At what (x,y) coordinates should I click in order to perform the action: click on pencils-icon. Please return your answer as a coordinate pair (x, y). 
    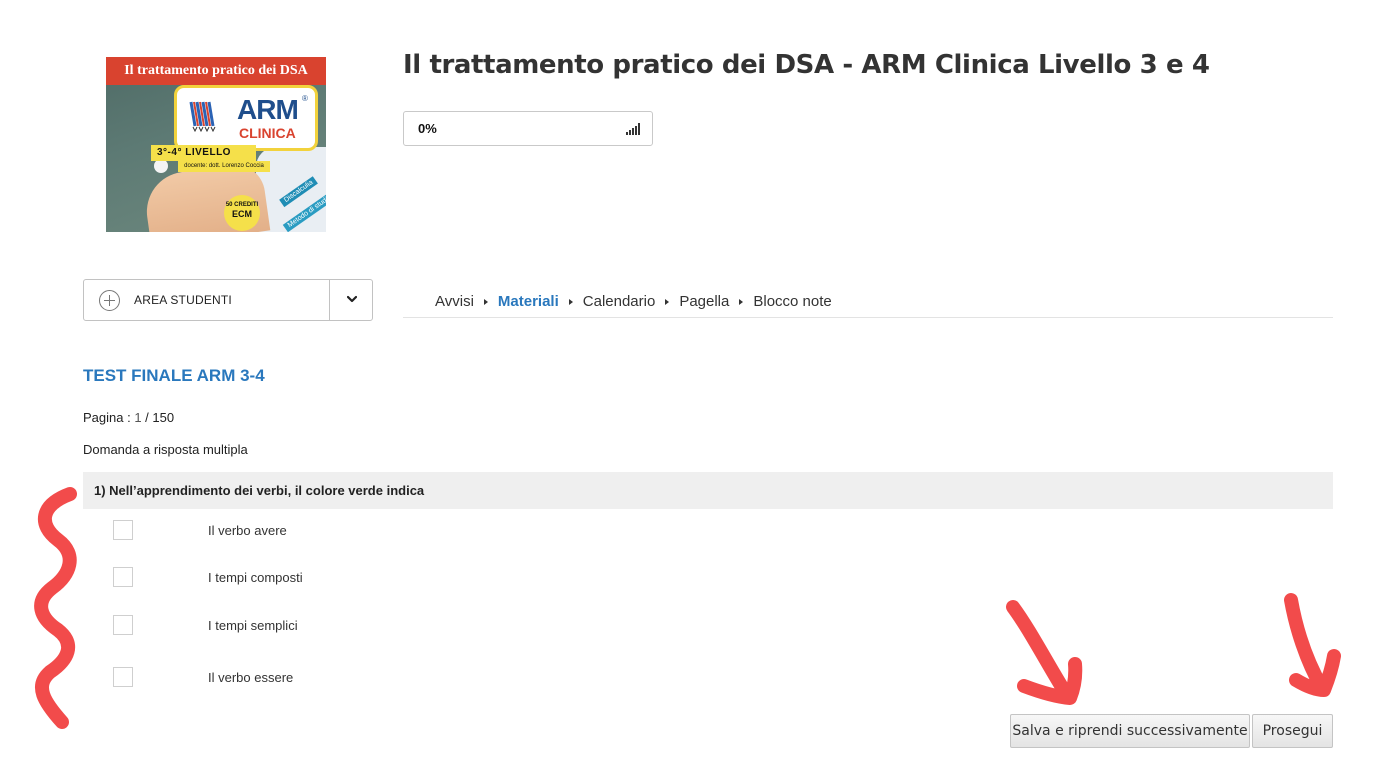
    Looking at the image, I should click on (202, 116).